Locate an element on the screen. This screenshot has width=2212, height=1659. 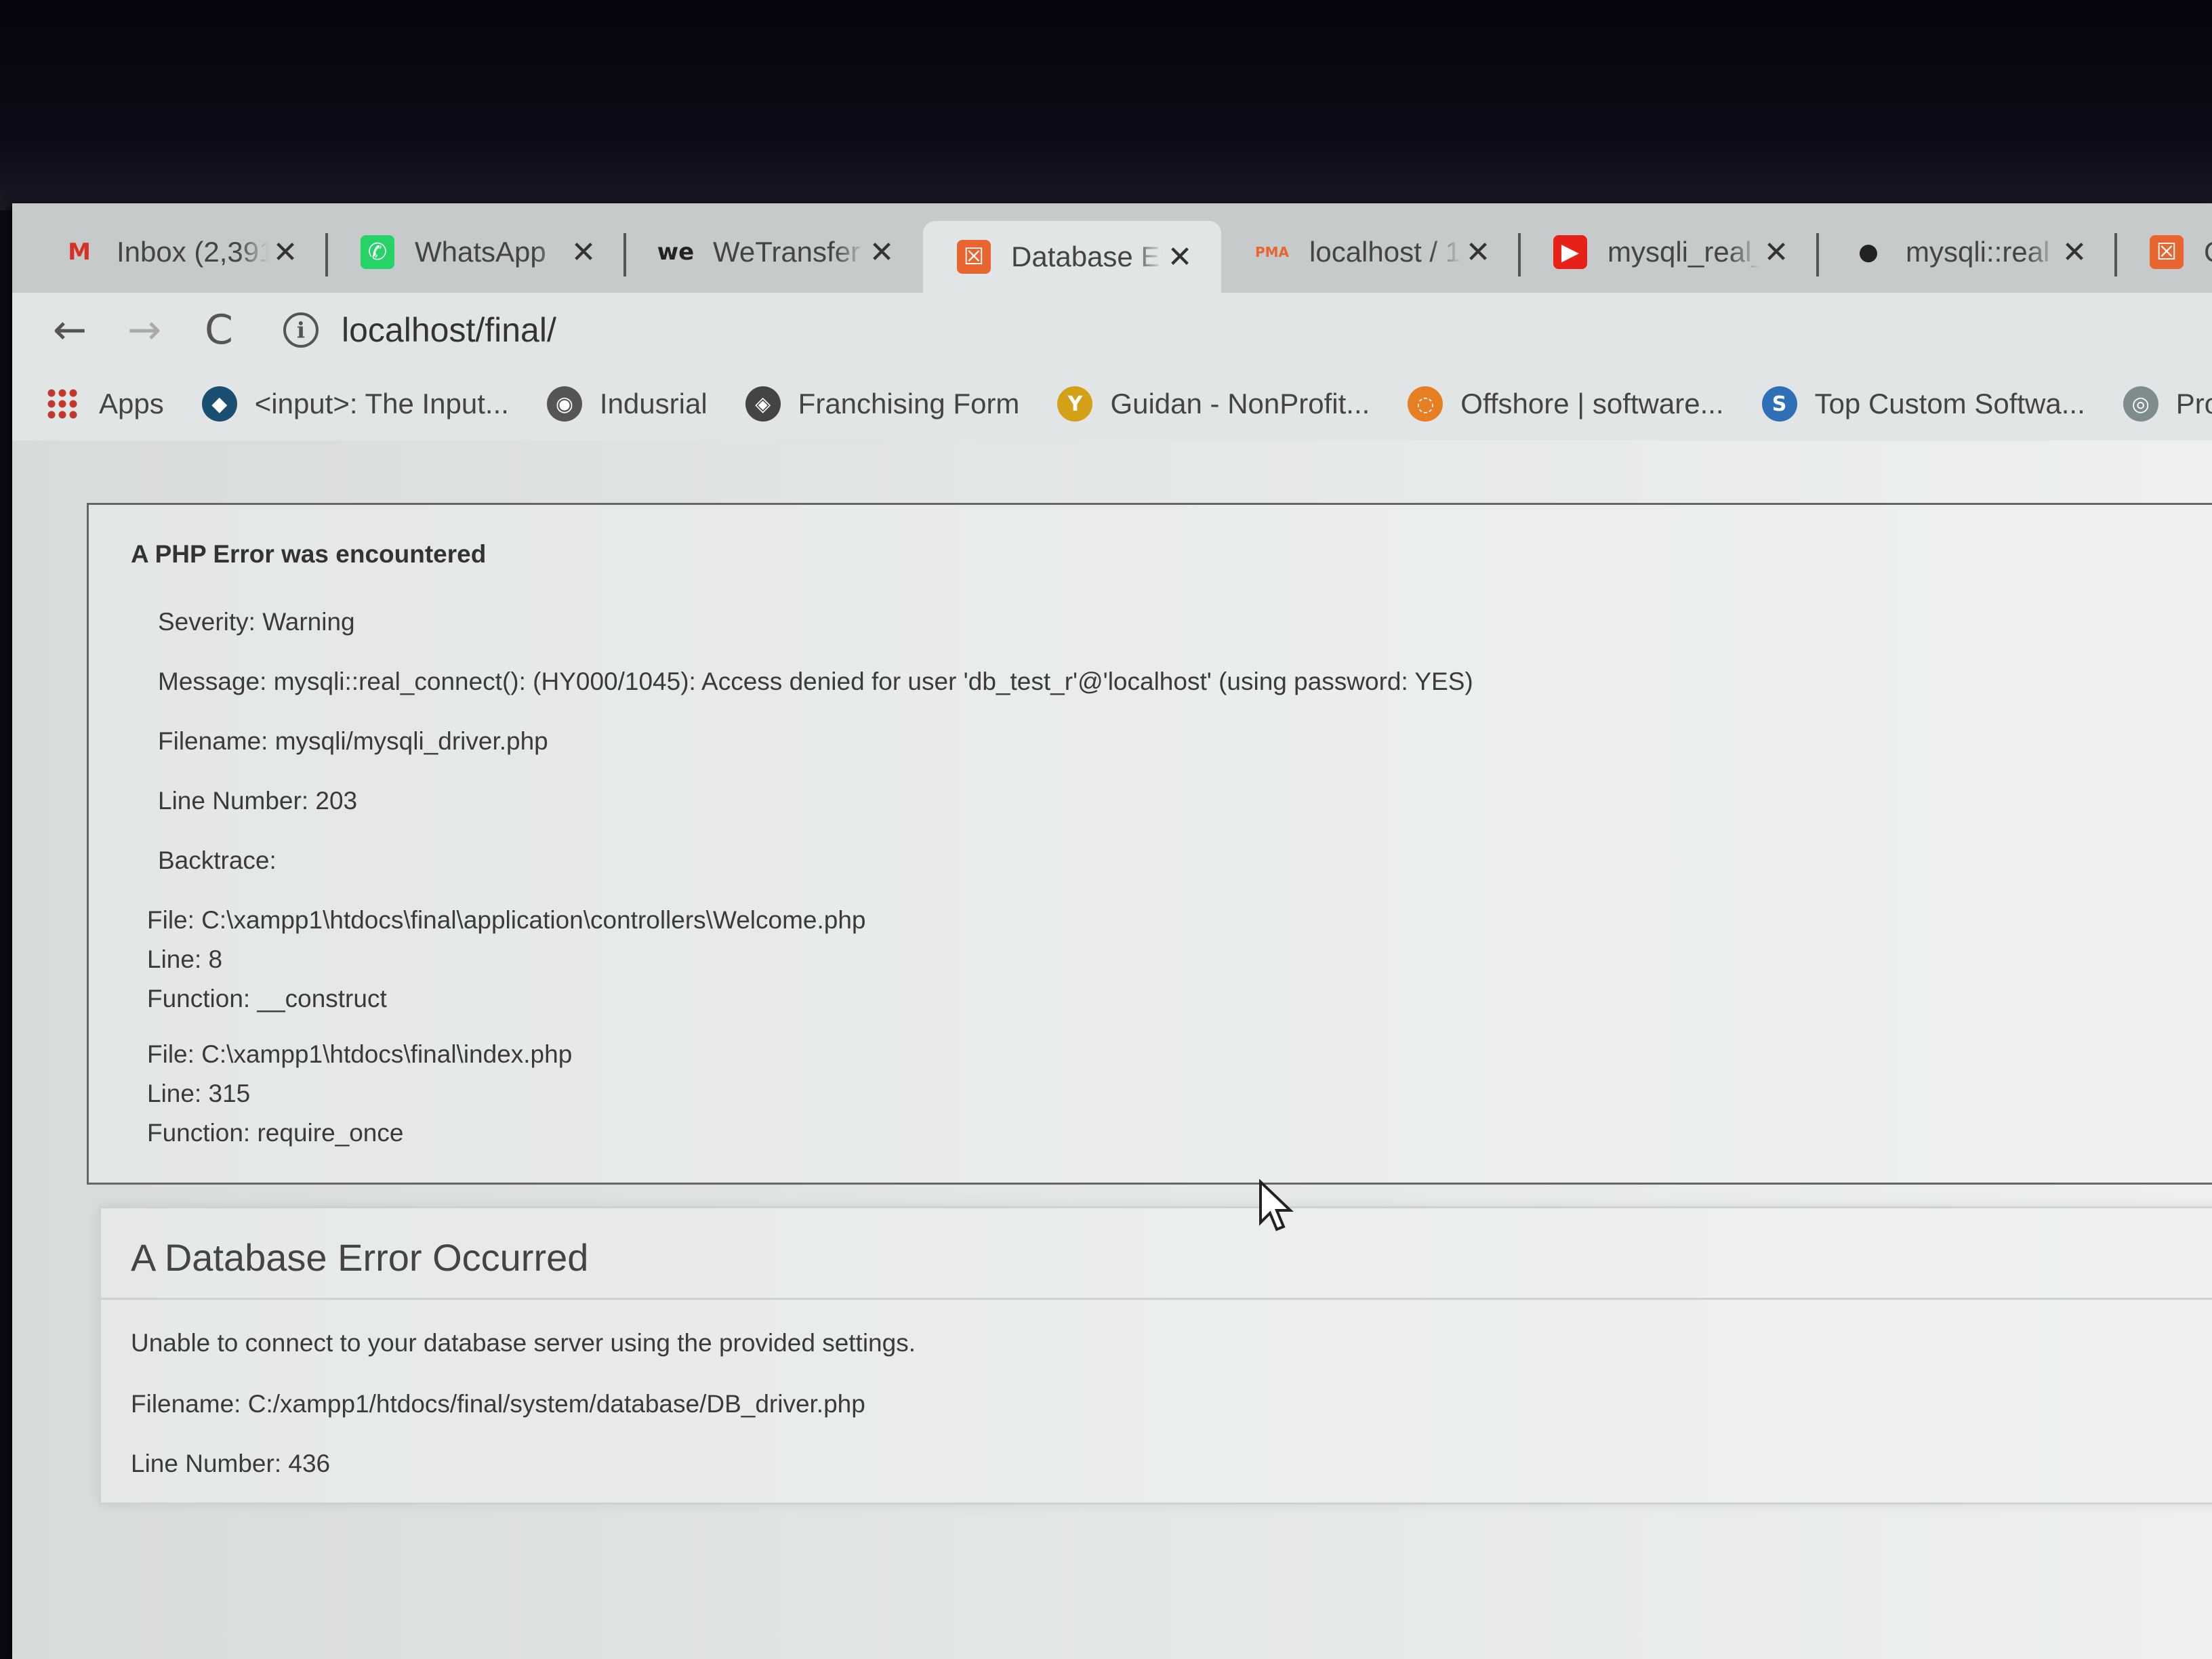
form-icon: ◈ is located at coordinates (763, 404).